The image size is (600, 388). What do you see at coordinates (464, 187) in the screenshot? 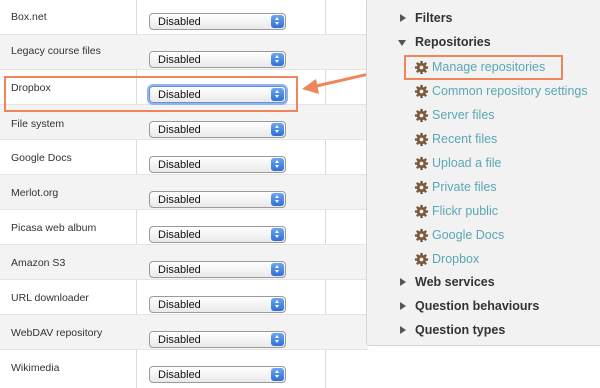
I see `link-label: Private files` at bounding box center [464, 187].